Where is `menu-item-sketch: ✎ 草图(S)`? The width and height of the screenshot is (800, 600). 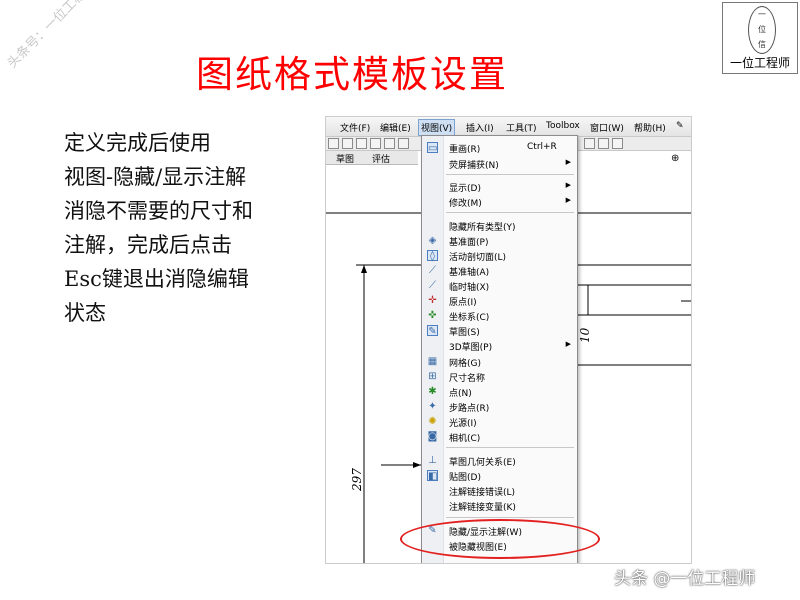
menu-item-sketch: ✎ 草图(S) is located at coordinates (499, 330).